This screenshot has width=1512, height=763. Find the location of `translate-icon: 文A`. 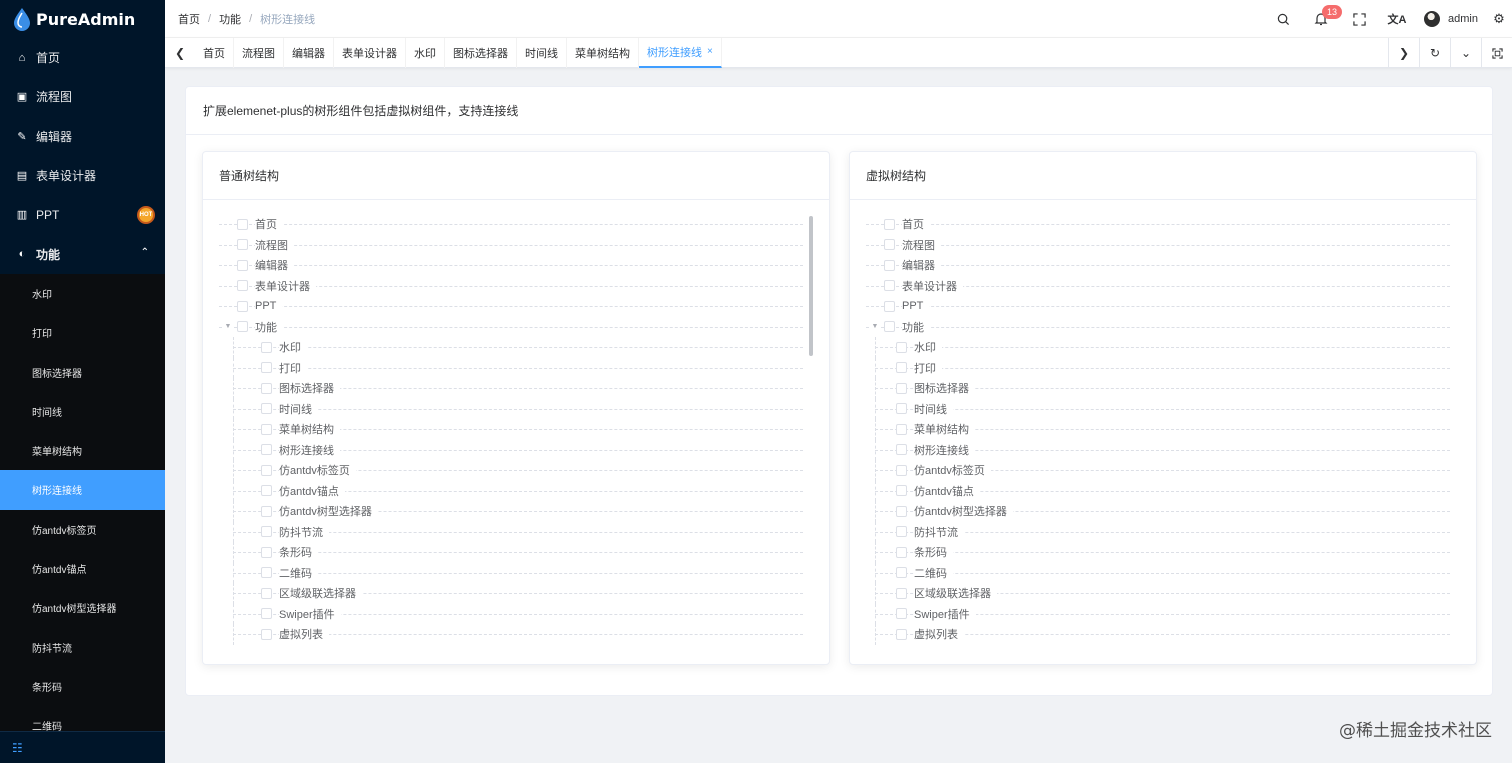

translate-icon: 文A is located at coordinates (1397, 19).